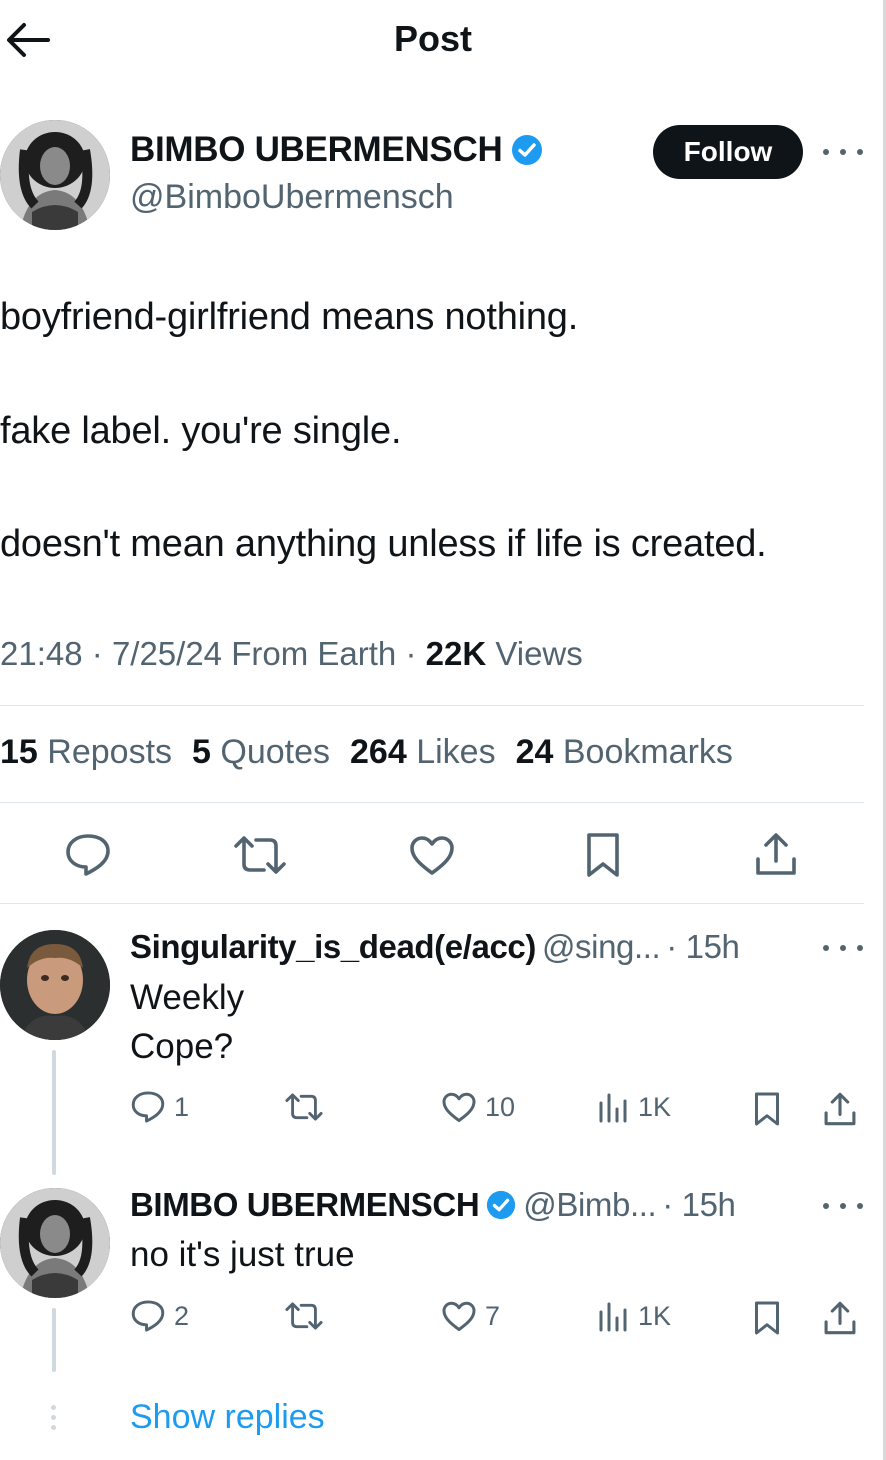 The image size is (886, 1460). What do you see at coordinates (187, 997) in the screenshot?
I see `reply-text-line: Weekly` at bounding box center [187, 997].